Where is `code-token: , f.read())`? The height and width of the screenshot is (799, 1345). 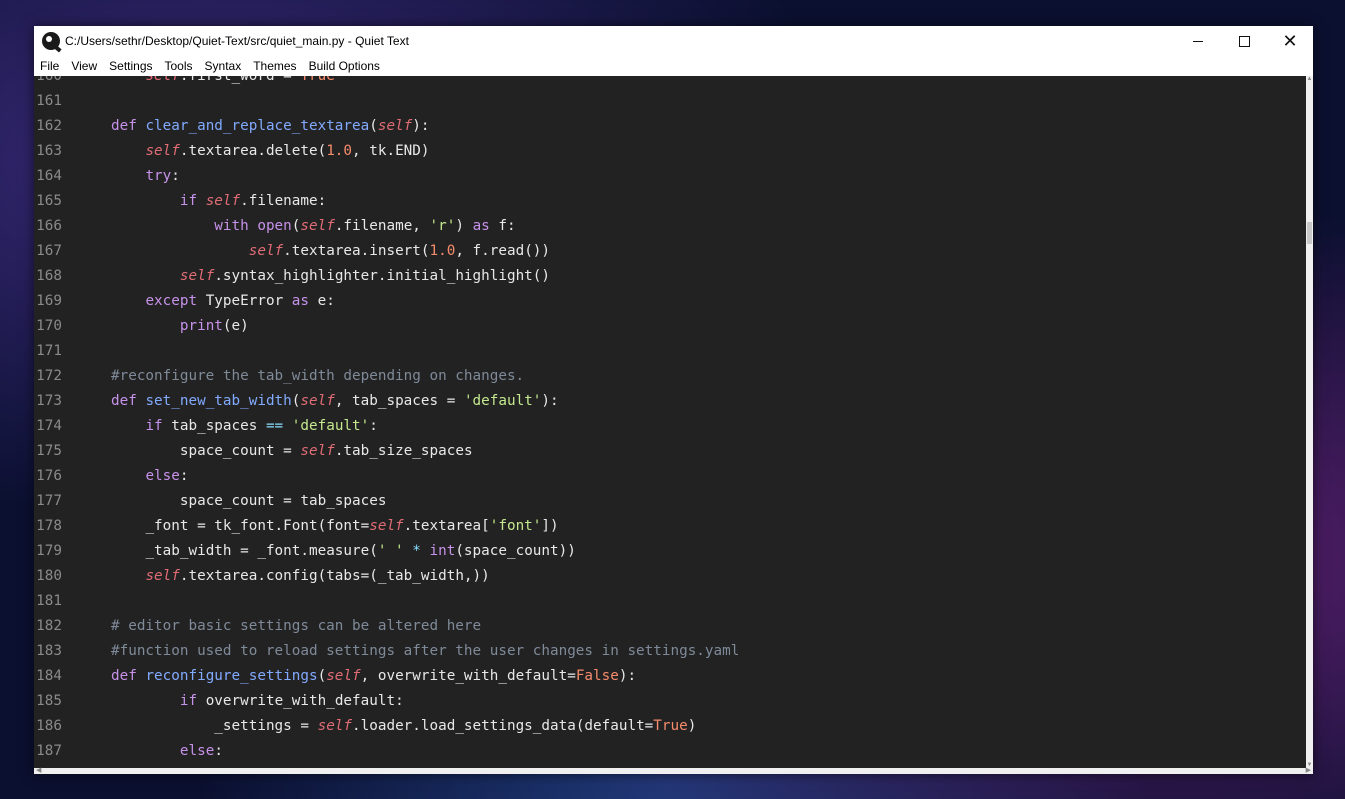
code-token: , f.read()) is located at coordinates (503, 251).